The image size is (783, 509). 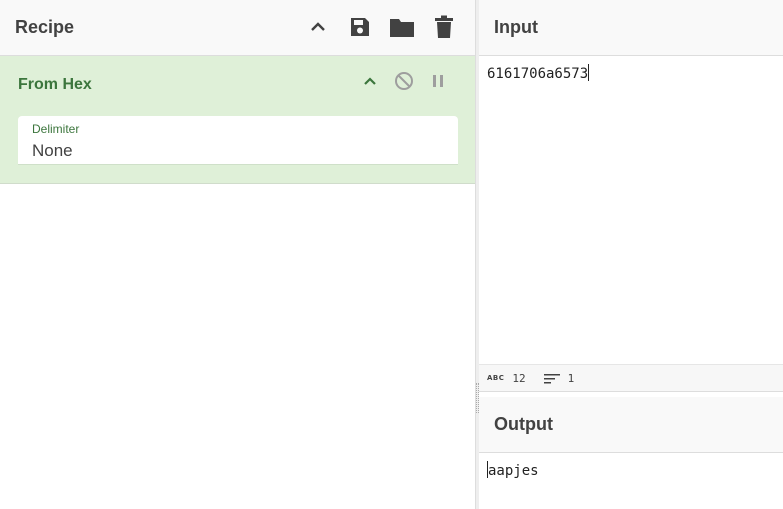 What do you see at coordinates (589, 72) in the screenshot?
I see `text-cursor` at bounding box center [589, 72].